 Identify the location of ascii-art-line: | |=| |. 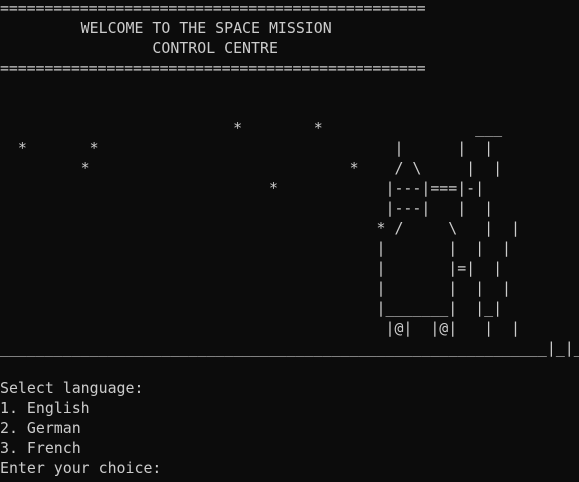
(251, 268).